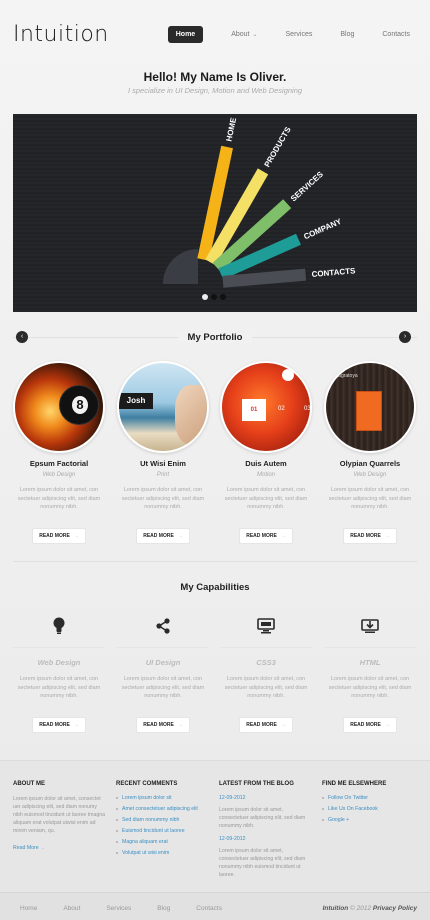 Image resolution: width=430 pixels, height=920 pixels. Describe the element at coordinates (266, 463) in the screenshot. I see `portfolio-title: Duis Autem` at that location.